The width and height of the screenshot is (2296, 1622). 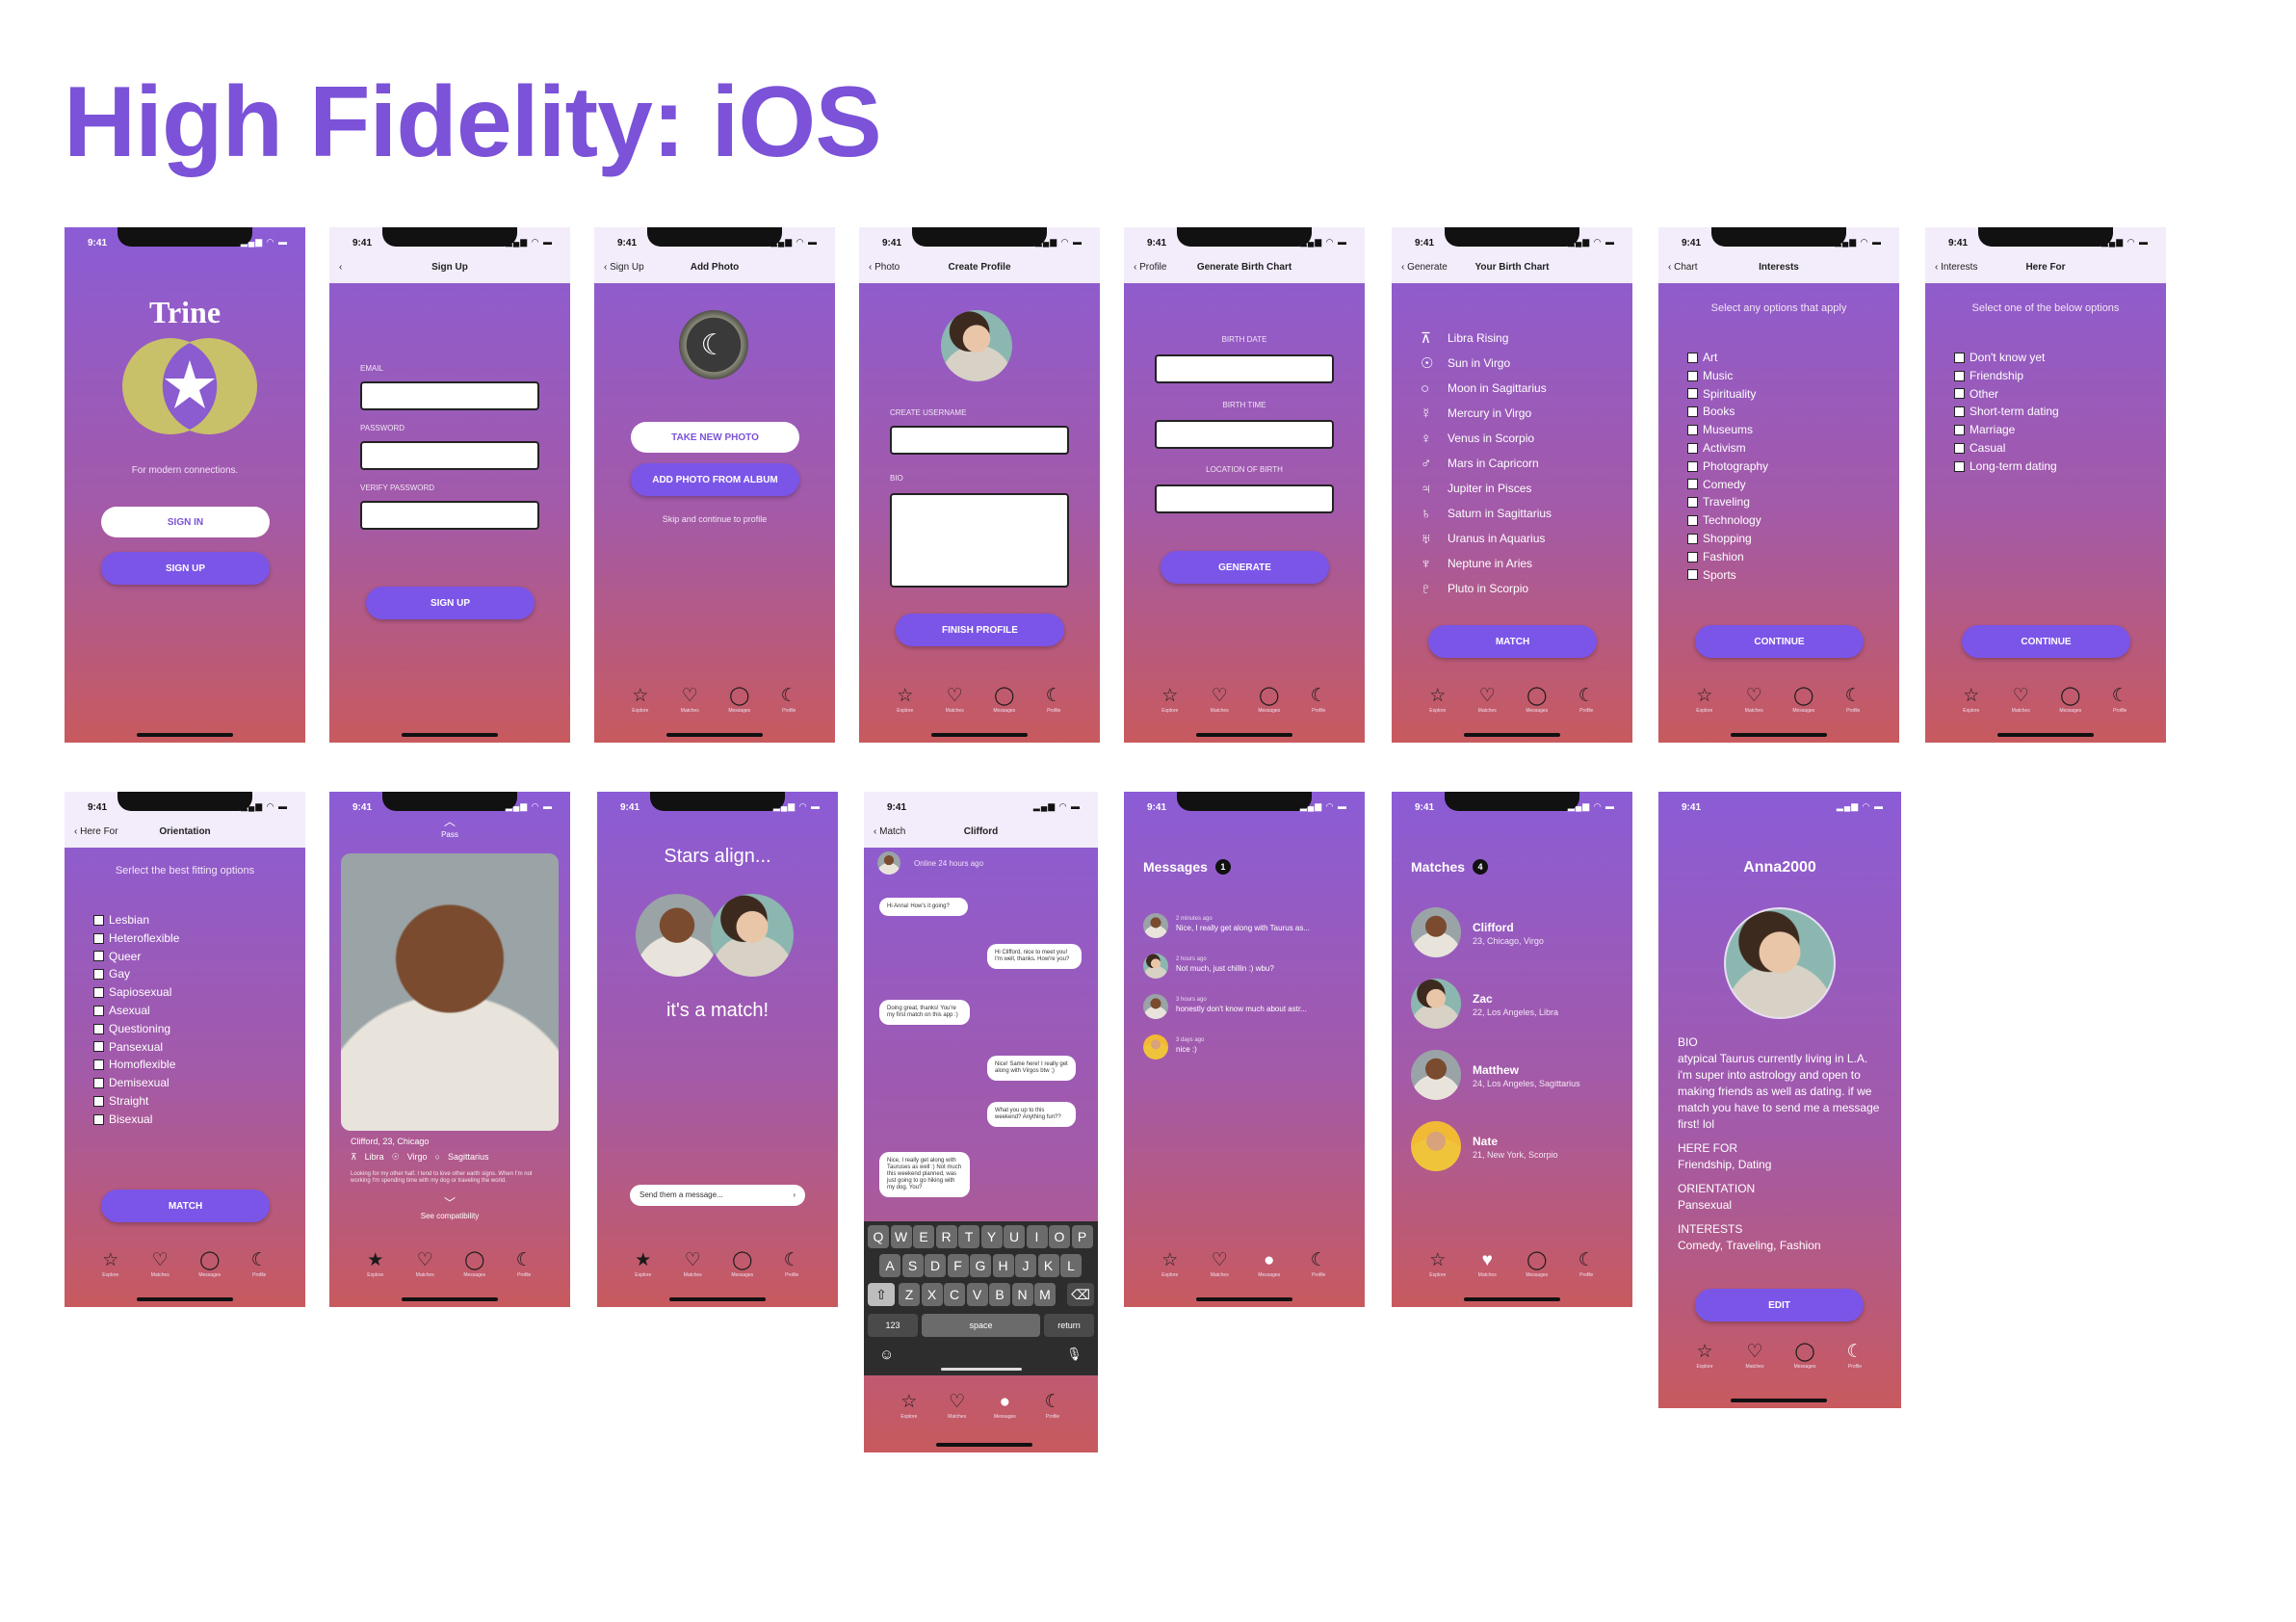 I want to click on space-key: space, so click(x=981, y=1325).